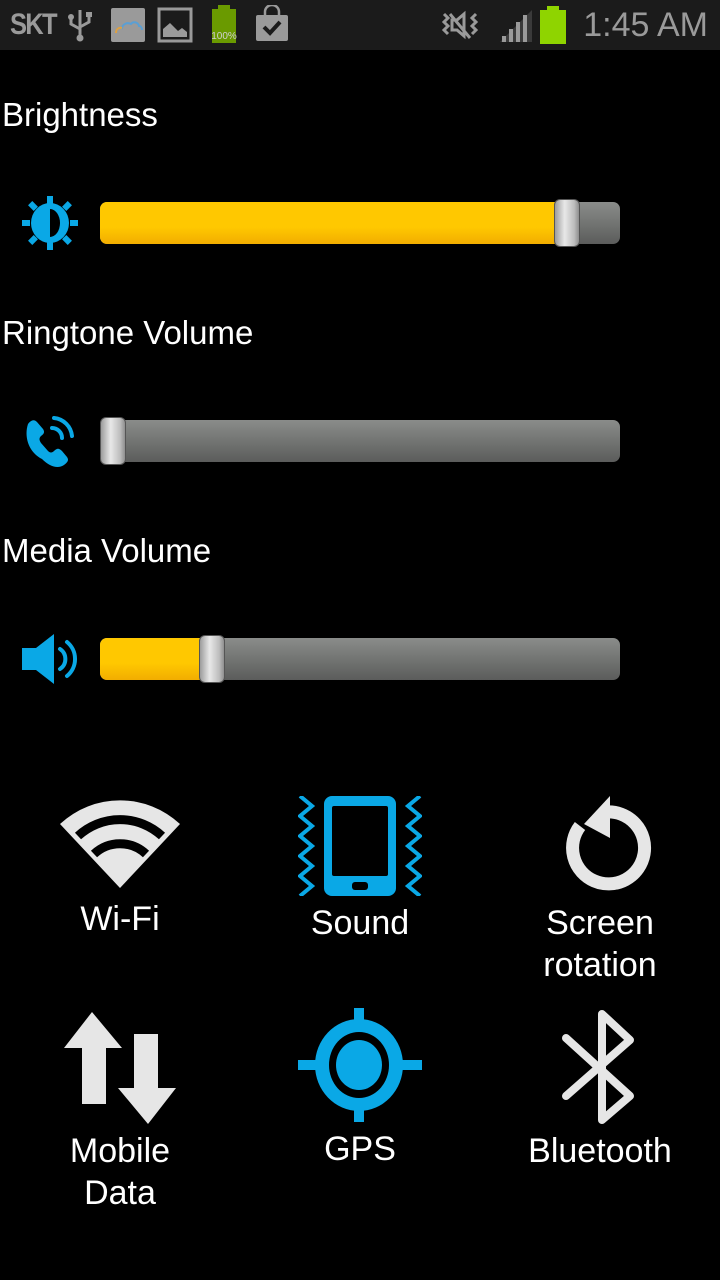 The width and height of the screenshot is (720, 1280). What do you see at coordinates (120, 1193) in the screenshot?
I see `label-line: Data` at bounding box center [120, 1193].